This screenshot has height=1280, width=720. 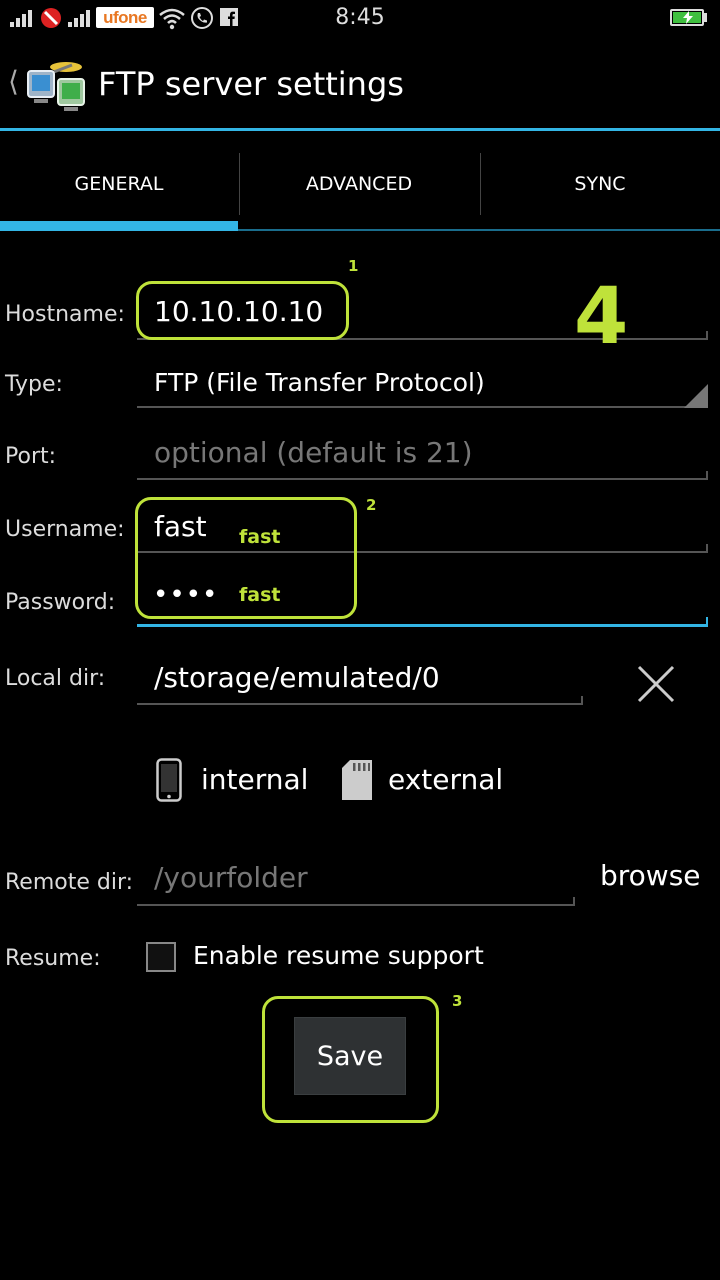 I want to click on port-underline, so click(x=422, y=479).